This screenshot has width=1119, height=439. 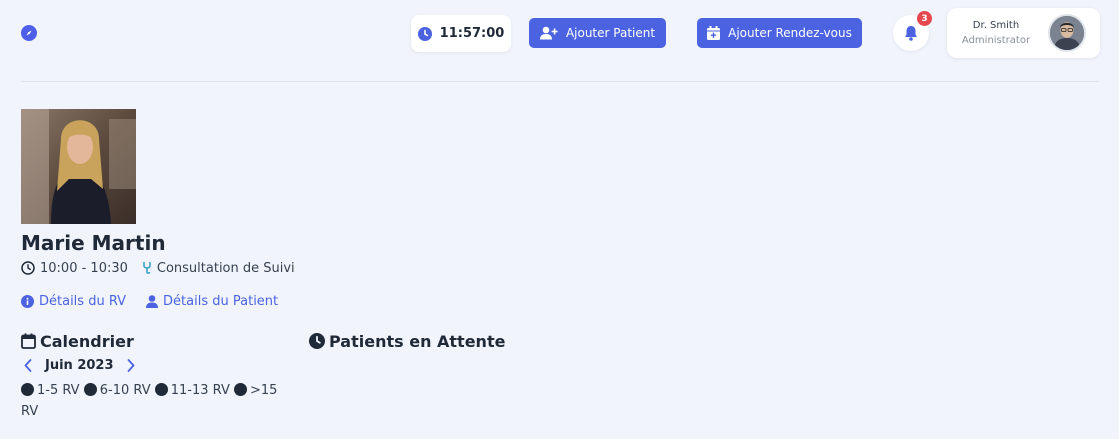 I want to click on header-divider, so click(x=560, y=81).